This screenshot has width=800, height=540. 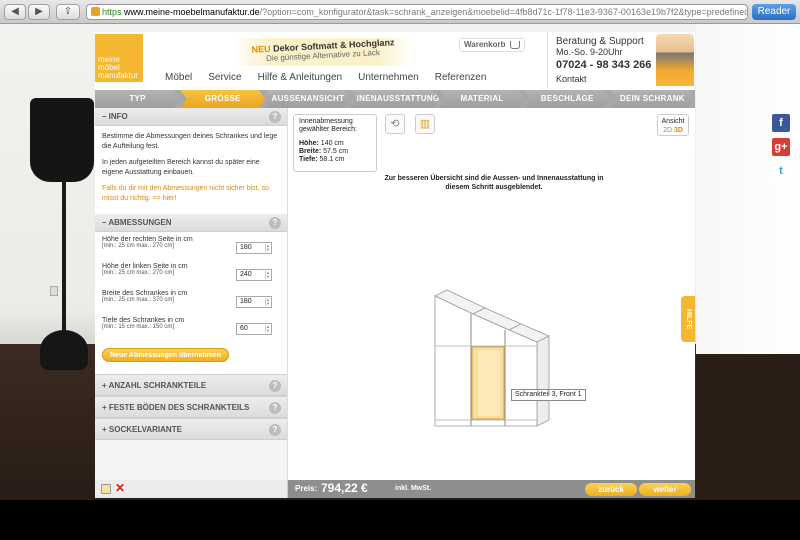 I want to click on depth-input: 60 ▲ ▼, so click(x=254, y=329).